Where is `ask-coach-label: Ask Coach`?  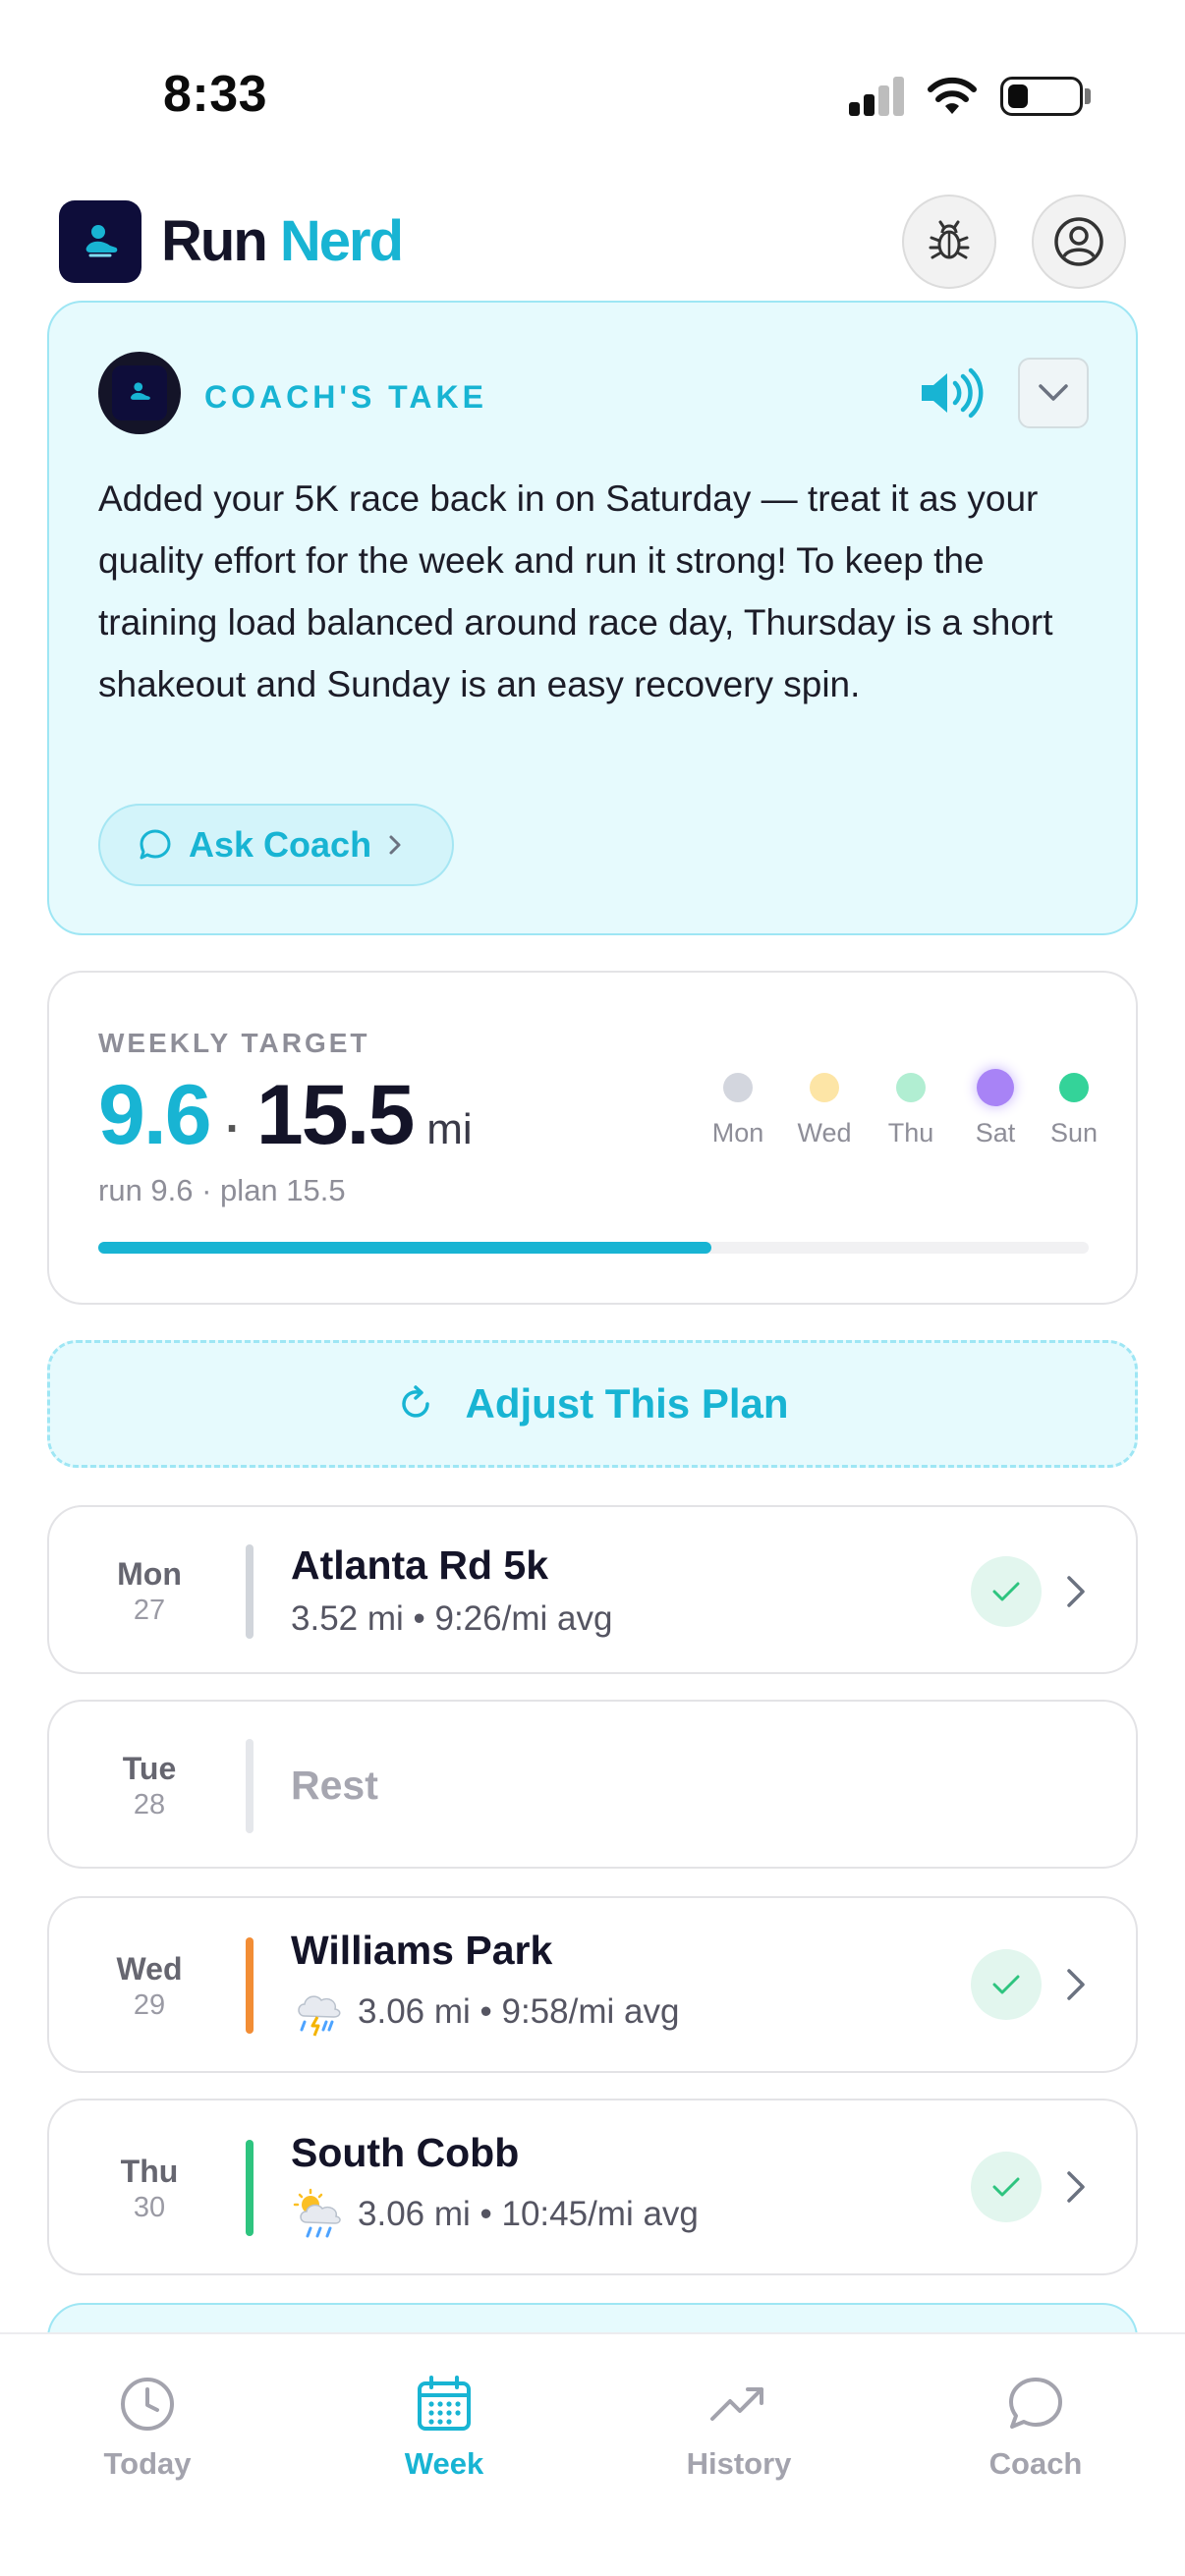
ask-coach-label: Ask Coach is located at coordinates (281, 844).